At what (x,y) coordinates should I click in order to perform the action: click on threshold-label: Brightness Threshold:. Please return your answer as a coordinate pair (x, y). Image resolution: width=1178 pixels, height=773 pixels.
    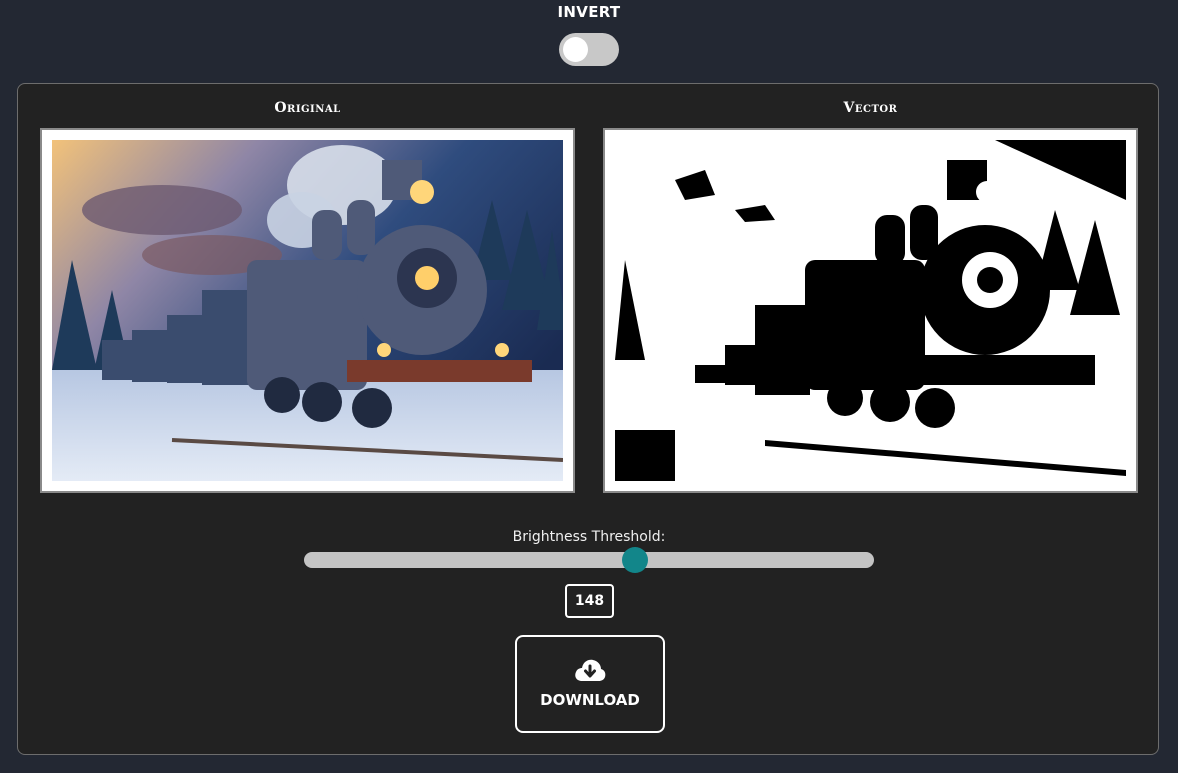
    Looking at the image, I should click on (589, 537).